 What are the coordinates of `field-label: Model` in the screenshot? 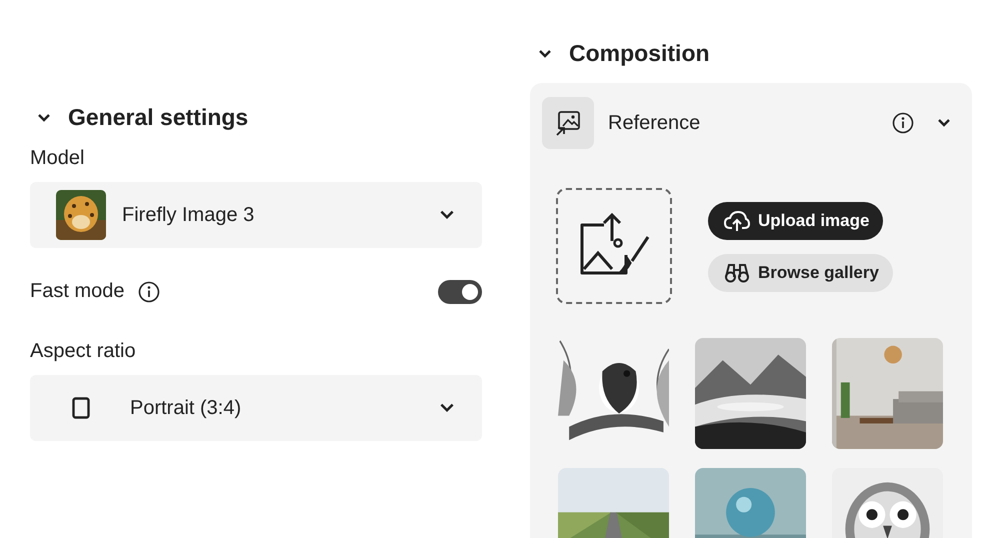 It's located at (57, 158).